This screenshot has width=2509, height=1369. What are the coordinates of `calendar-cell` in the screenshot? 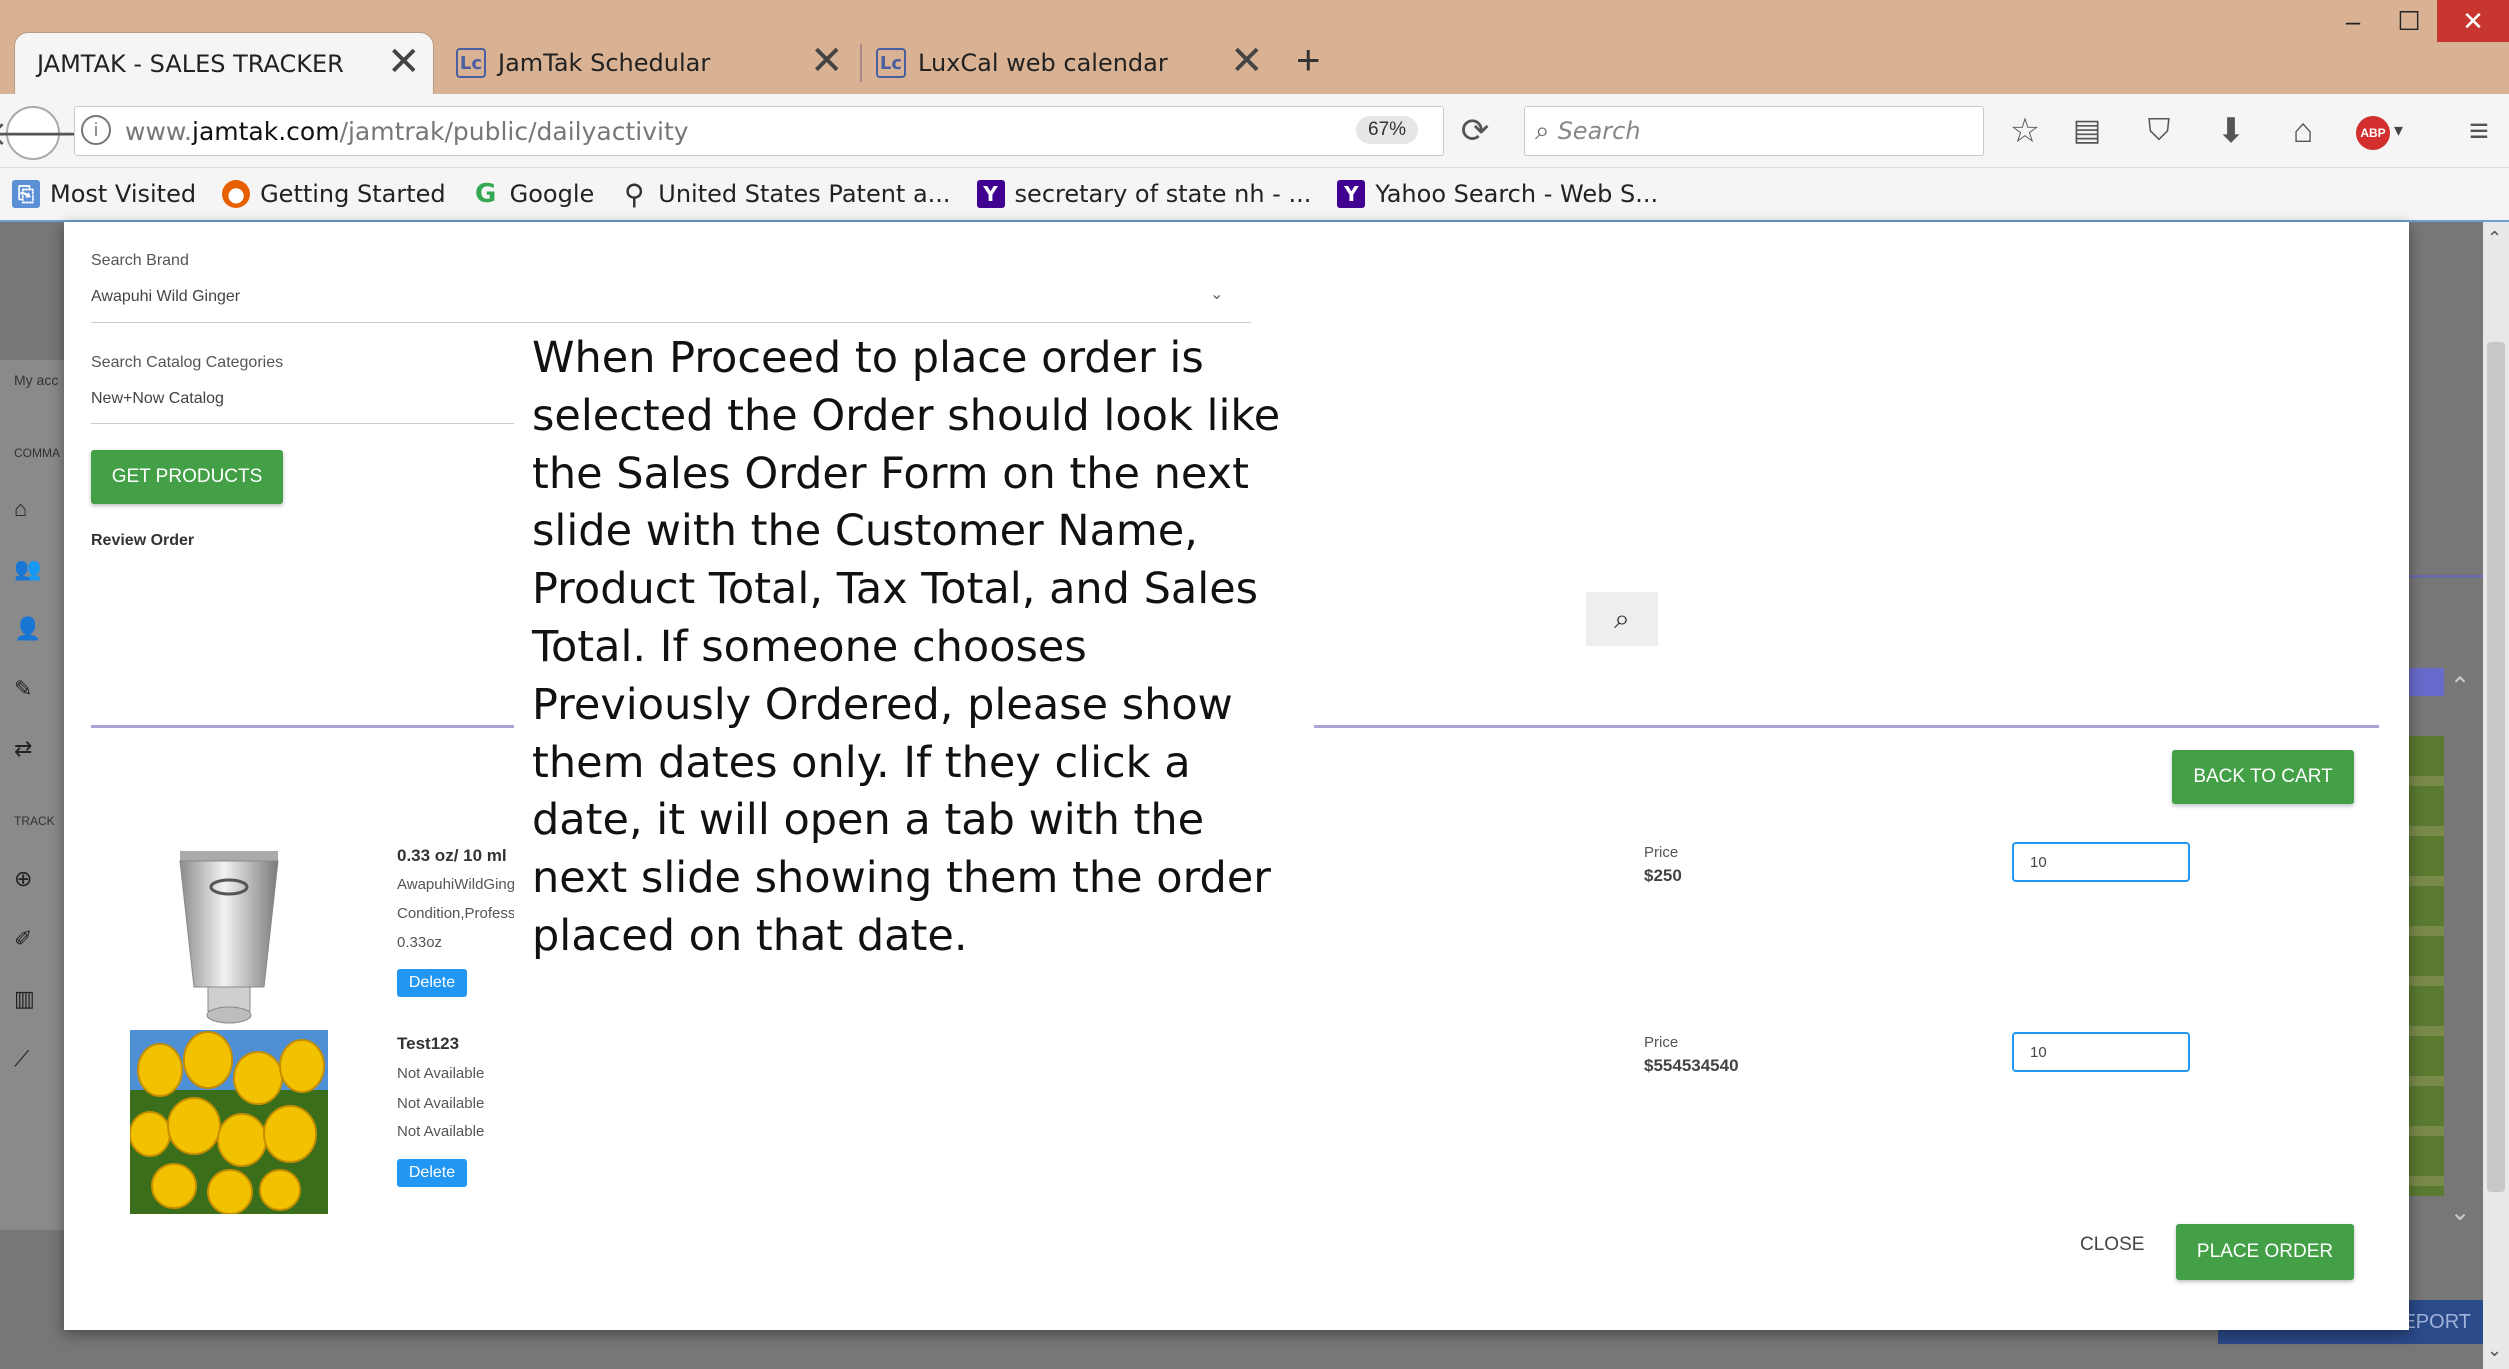 It's located at (2426, 682).